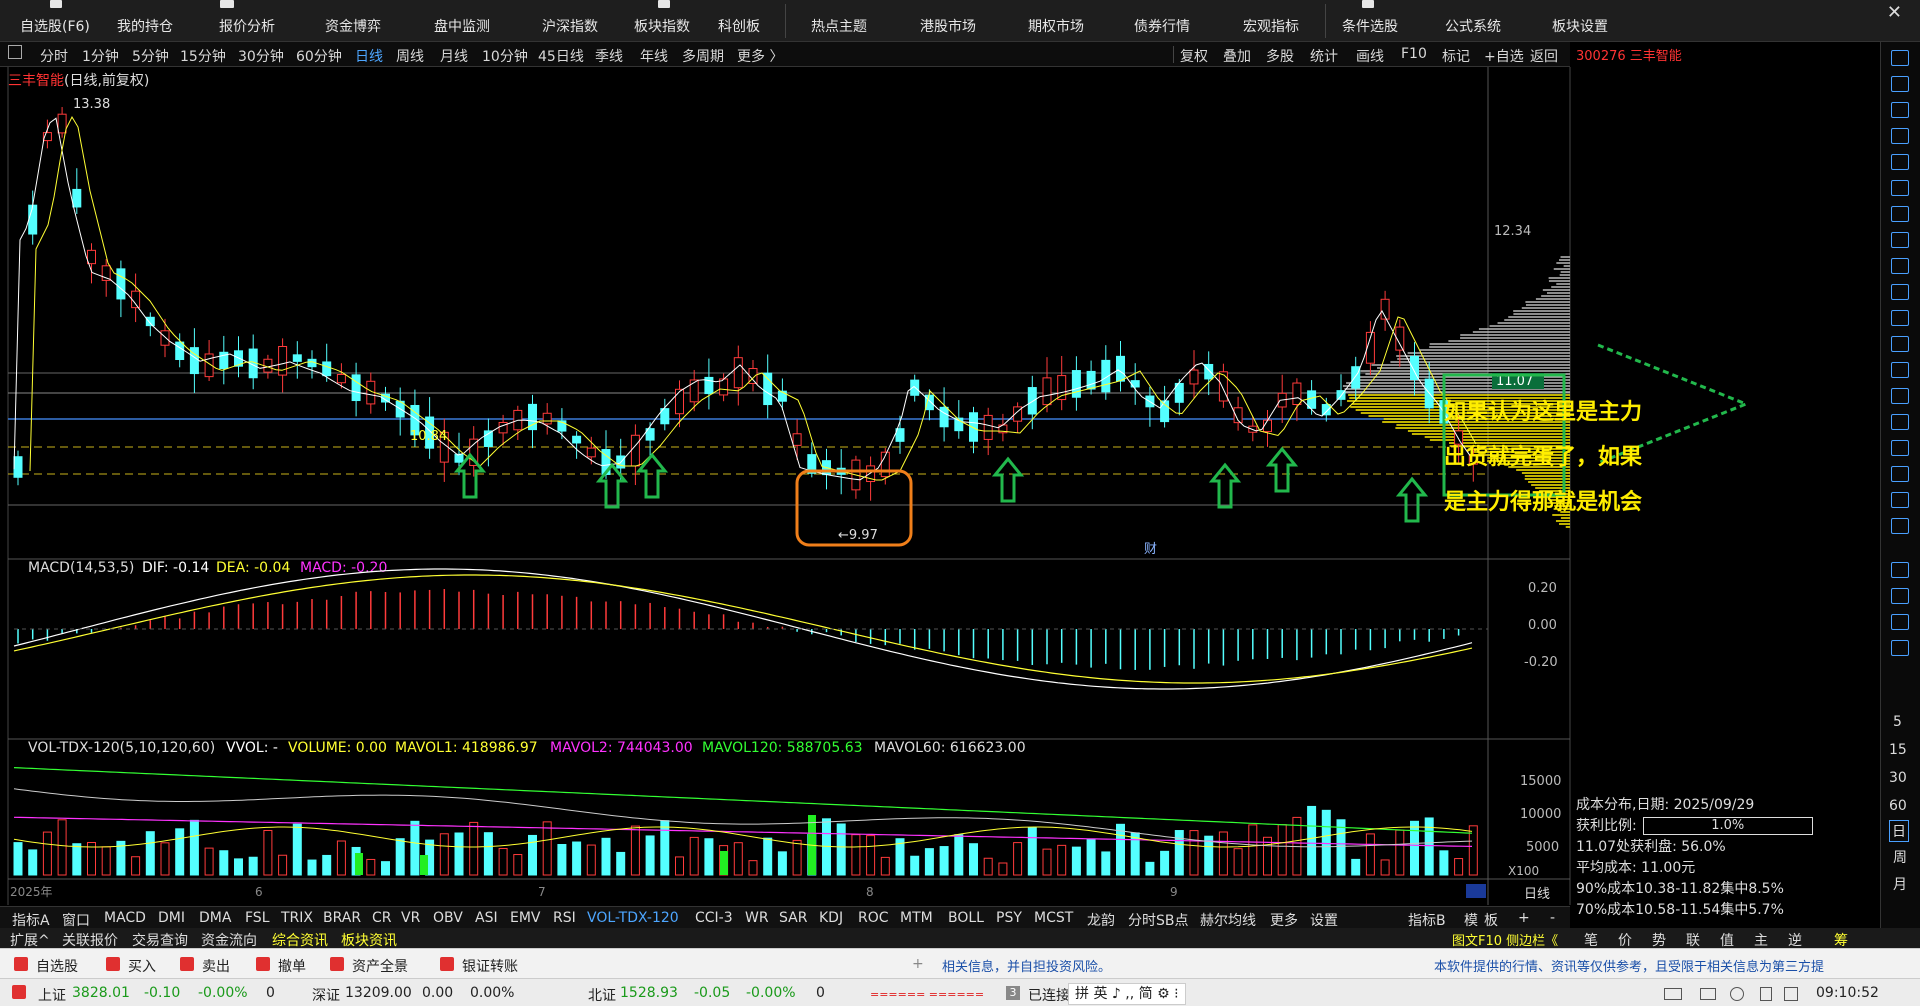  Describe the element at coordinates (1900, 884) in the screenshot. I see `period-shortcut-month: 月` at that location.